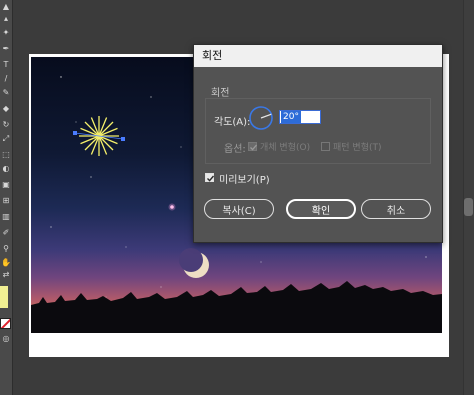  Describe the element at coordinates (6, 201) in the screenshot. I see `mesh-tool-icon: ⊞` at that location.